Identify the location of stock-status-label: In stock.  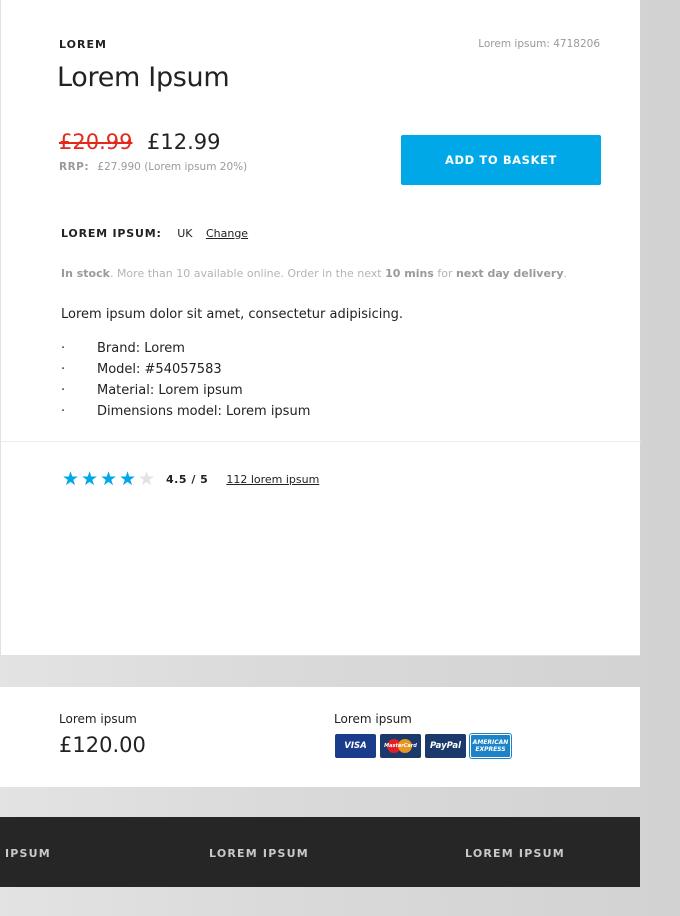
(85, 273).